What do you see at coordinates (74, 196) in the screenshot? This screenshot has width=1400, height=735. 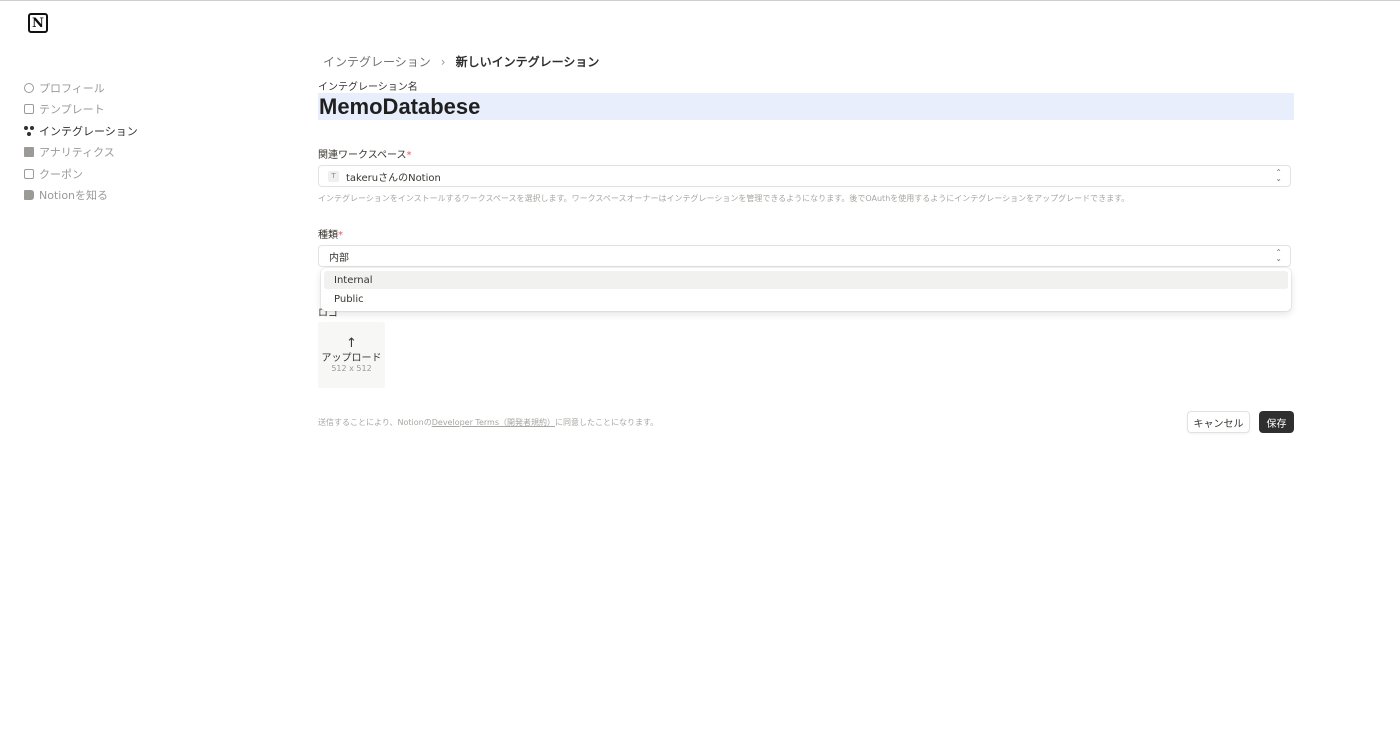 I see `sidebar-item-label: Notionを知る` at bounding box center [74, 196].